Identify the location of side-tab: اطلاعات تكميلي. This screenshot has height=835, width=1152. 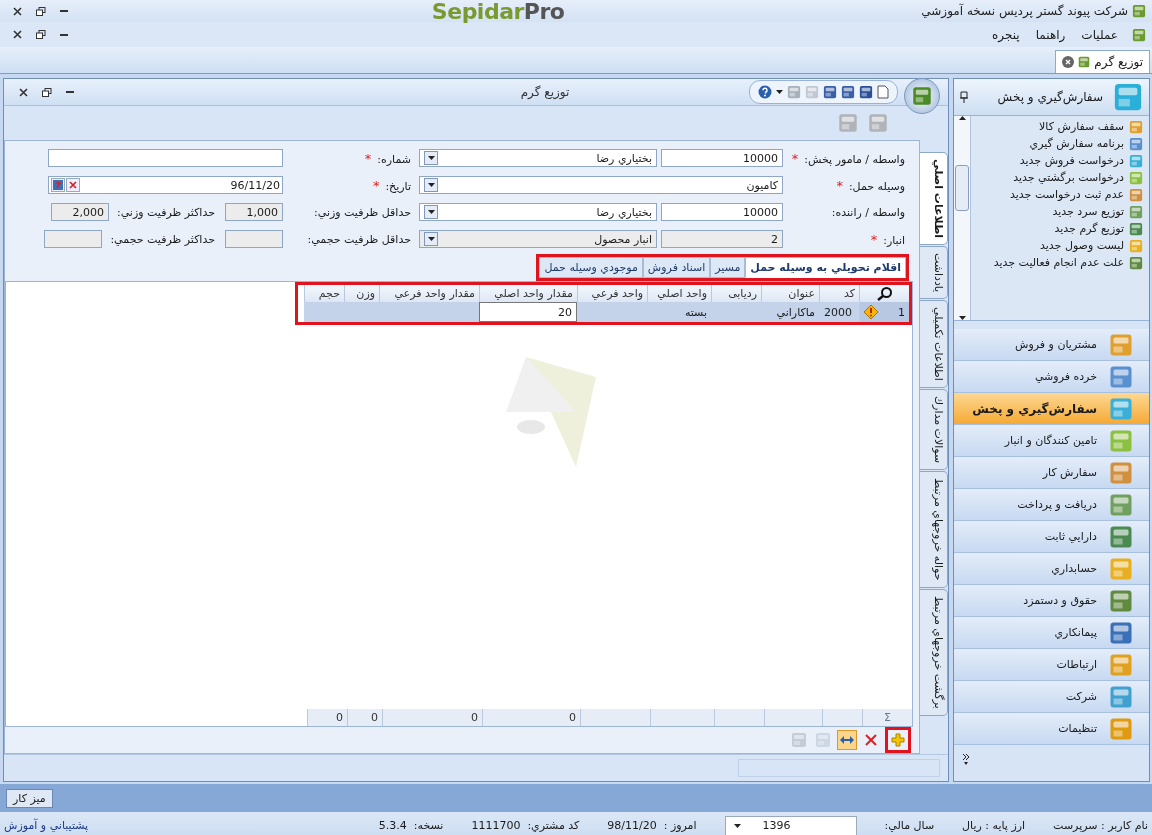
(934, 344).